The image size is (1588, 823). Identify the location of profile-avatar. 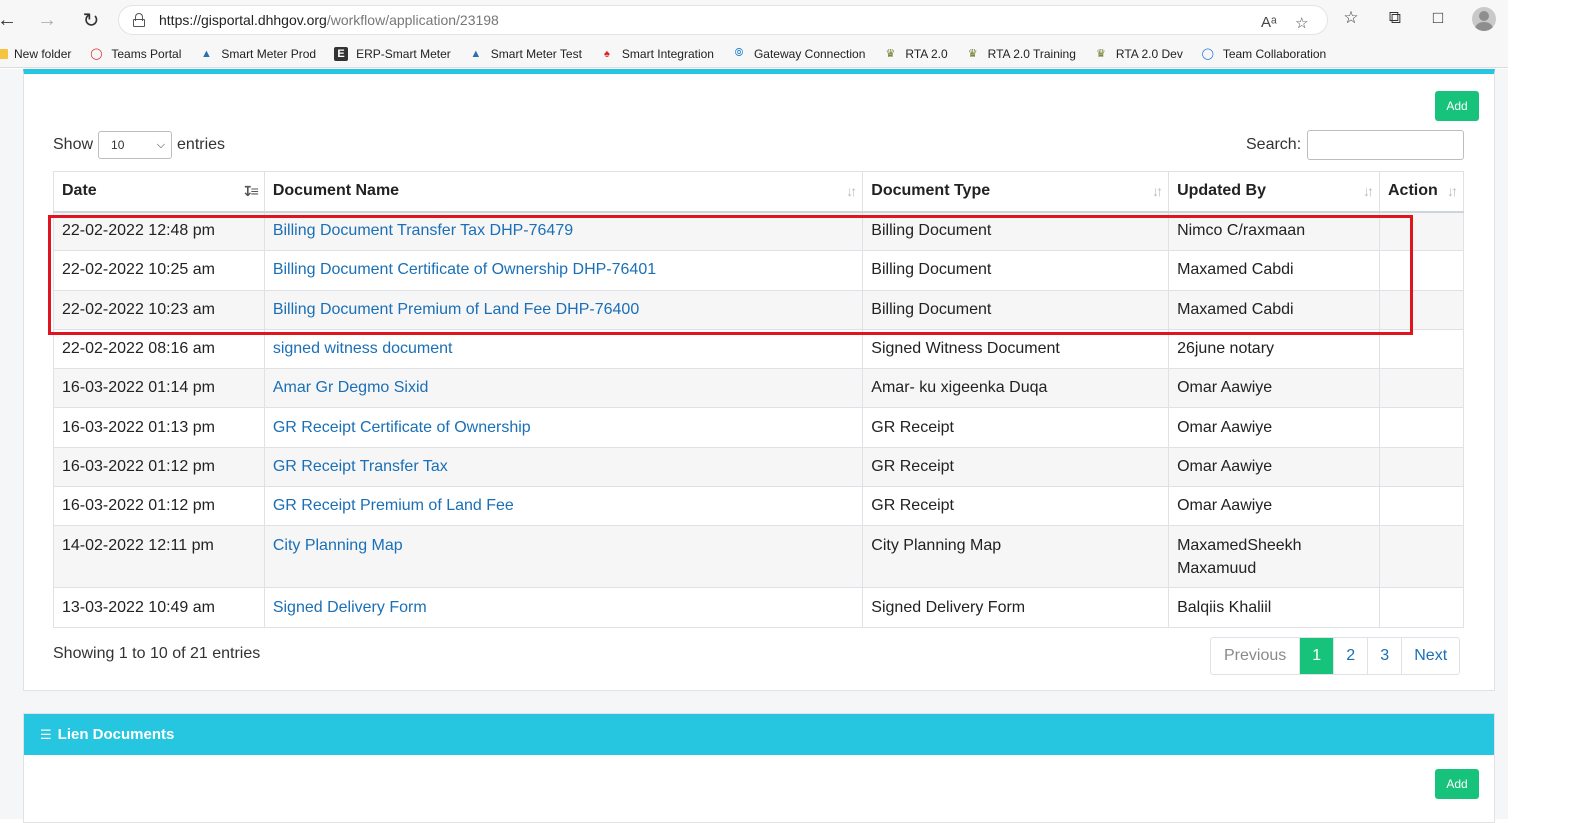
(1484, 19).